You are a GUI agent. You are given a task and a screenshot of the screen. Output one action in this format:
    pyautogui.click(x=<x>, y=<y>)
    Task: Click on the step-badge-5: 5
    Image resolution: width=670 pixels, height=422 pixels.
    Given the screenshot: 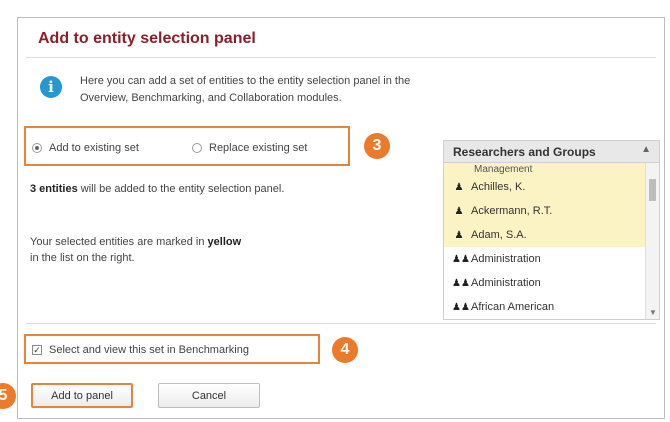 What is the action you would take?
    pyautogui.click(x=8, y=396)
    